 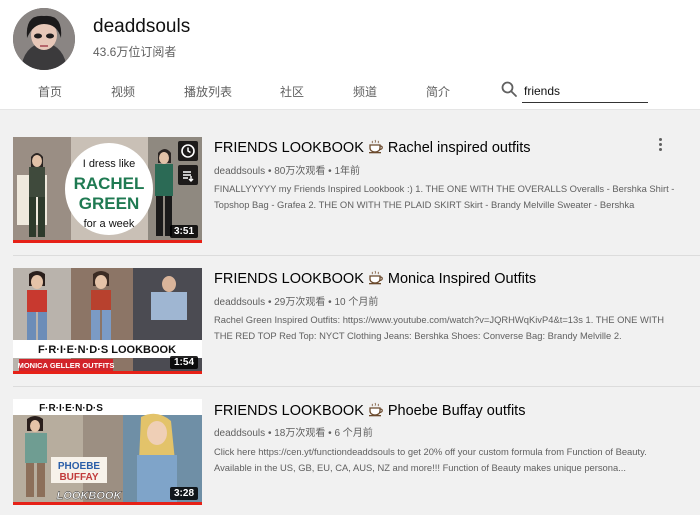 I want to click on upload-age: 10 个月前, so click(x=356, y=302).